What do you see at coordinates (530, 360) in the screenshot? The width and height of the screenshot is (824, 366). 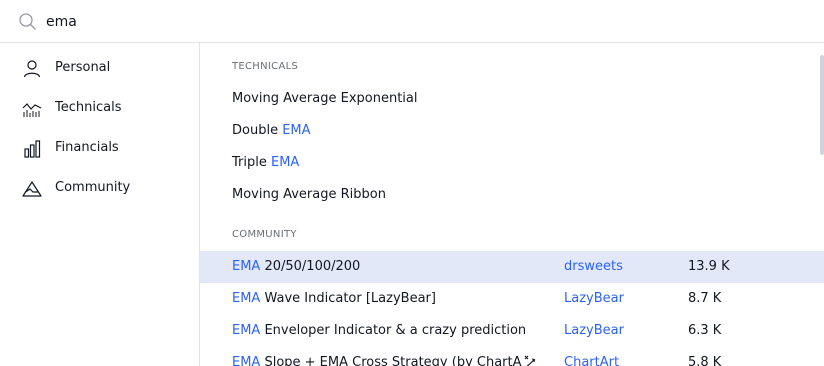 I see `strategy-icon` at bounding box center [530, 360].